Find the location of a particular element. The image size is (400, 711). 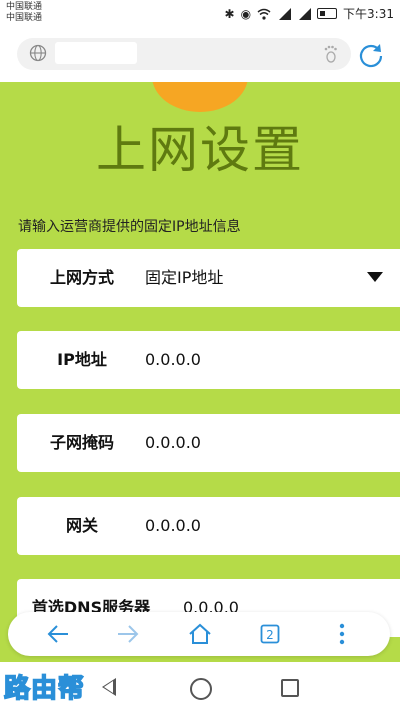

eye-icon: ◉ is located at coordinates (246, 13).